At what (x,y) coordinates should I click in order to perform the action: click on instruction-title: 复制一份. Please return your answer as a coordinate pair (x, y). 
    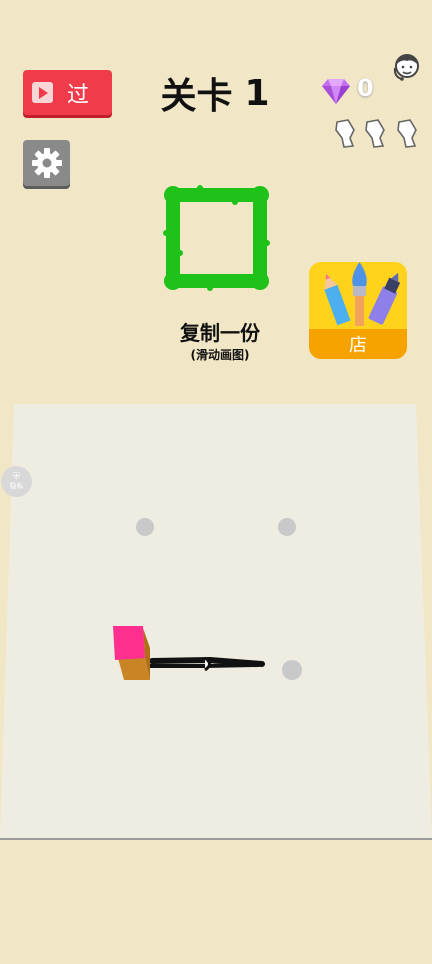
    Looking at the image, I should click on (220, 333).